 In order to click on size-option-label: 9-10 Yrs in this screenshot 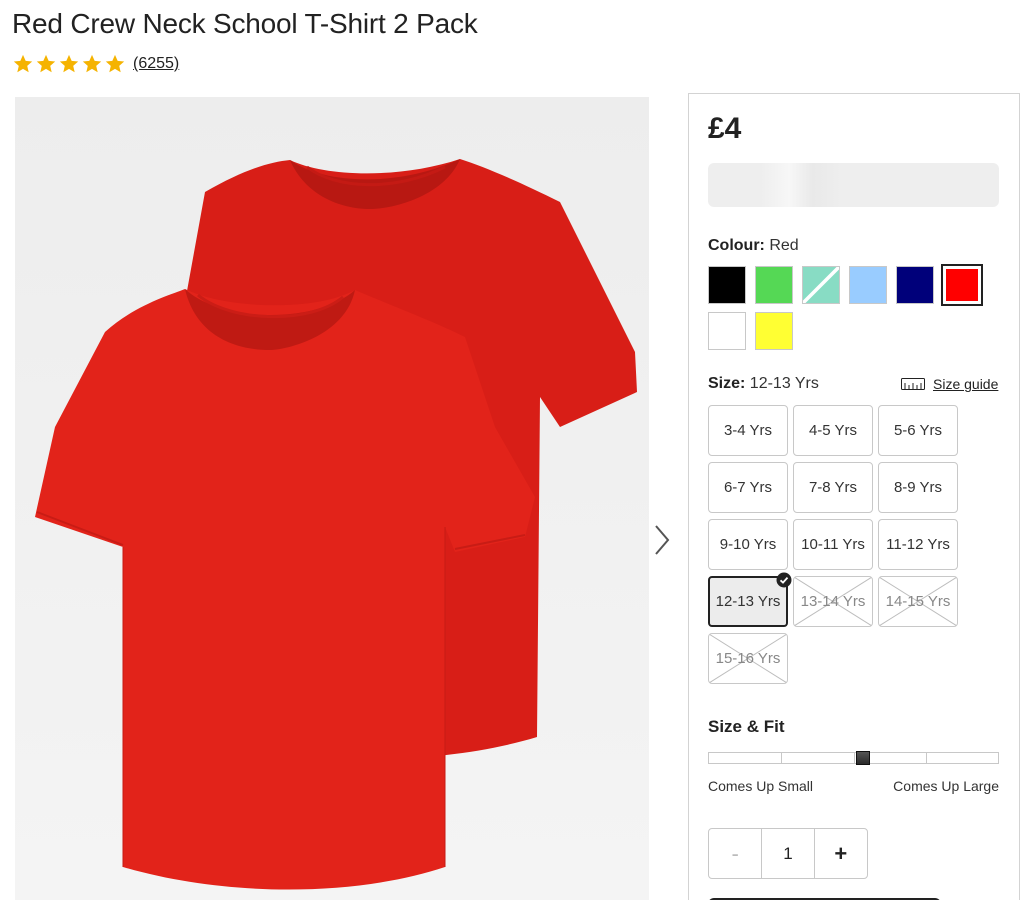, I will do `click(748, 544)`.